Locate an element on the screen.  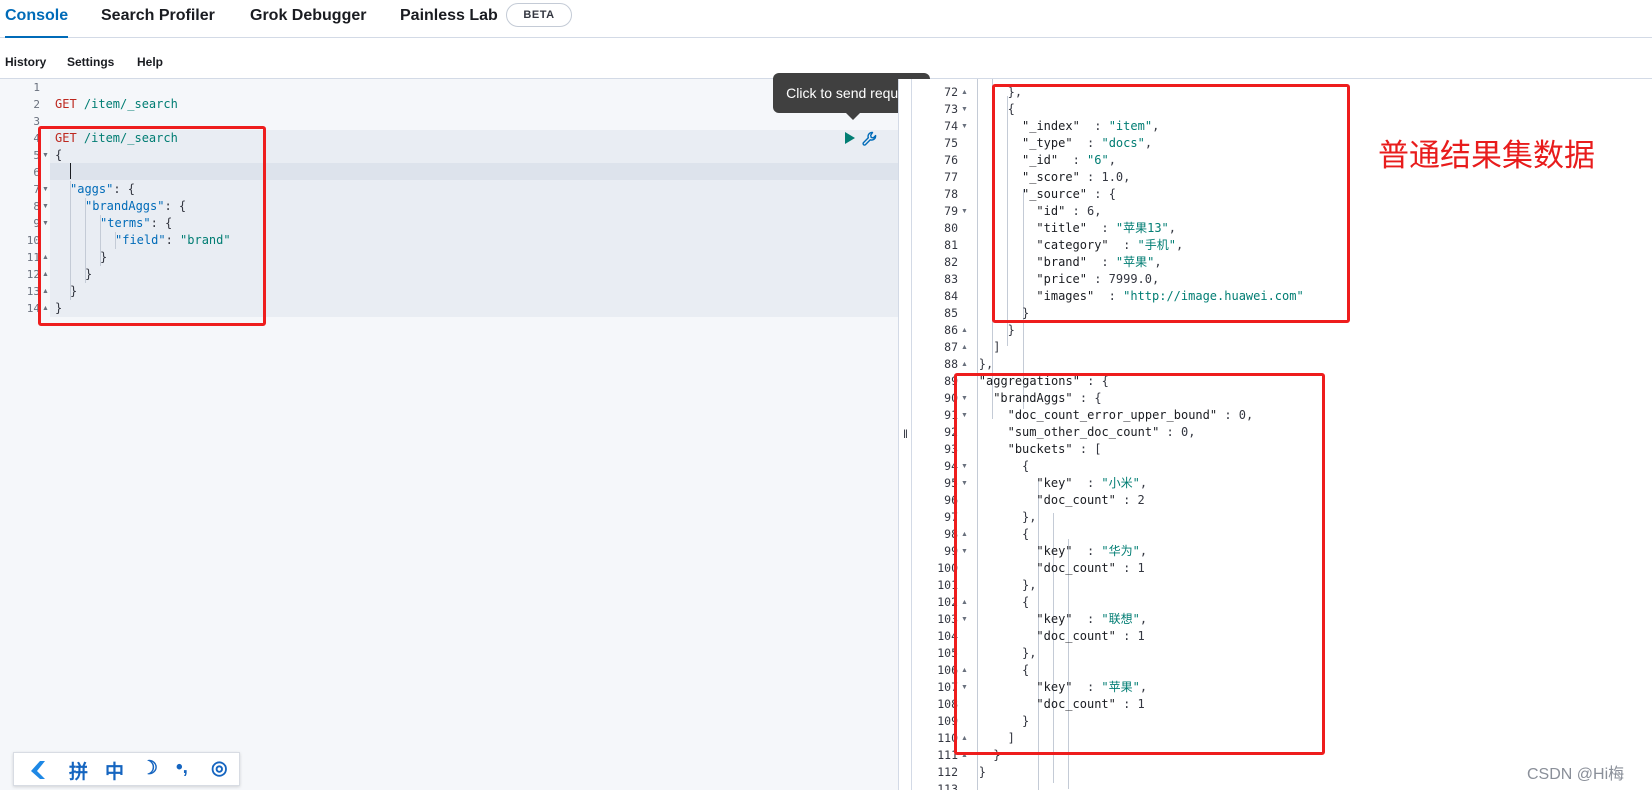
output-line-number: 102 is located at coordinates (947, 602).